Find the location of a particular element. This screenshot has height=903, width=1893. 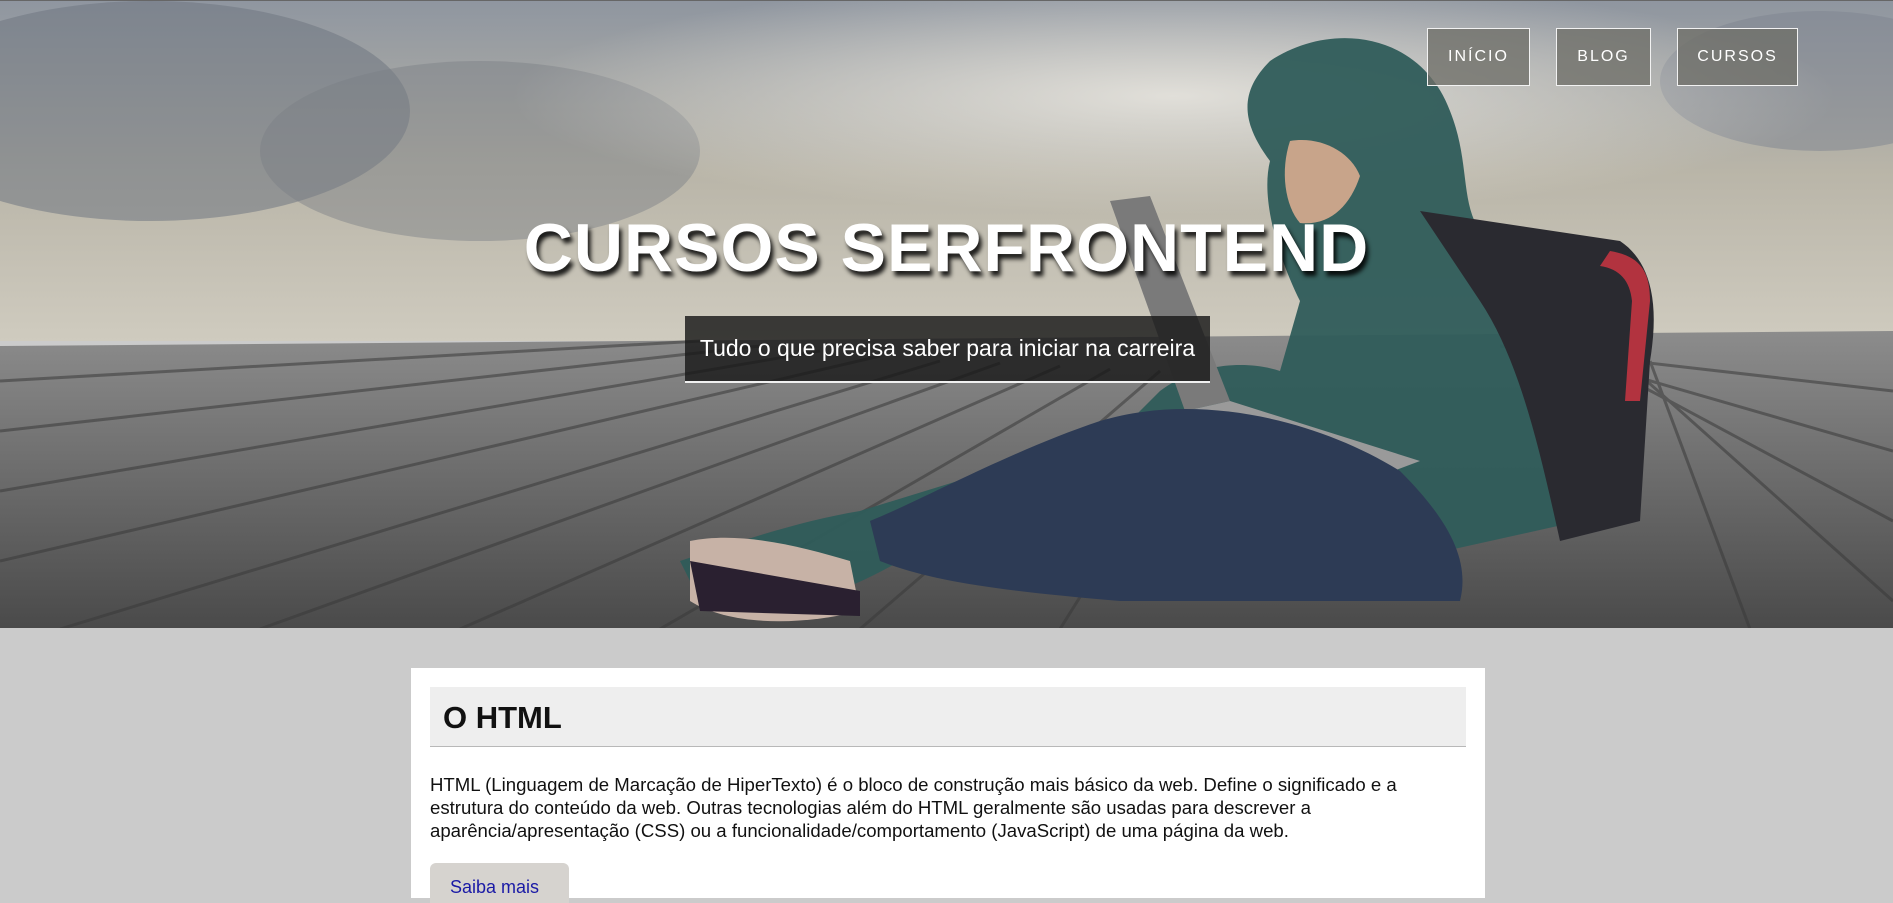

nav-cursos-button: CURSOS is located at coordinates (1737, 57).